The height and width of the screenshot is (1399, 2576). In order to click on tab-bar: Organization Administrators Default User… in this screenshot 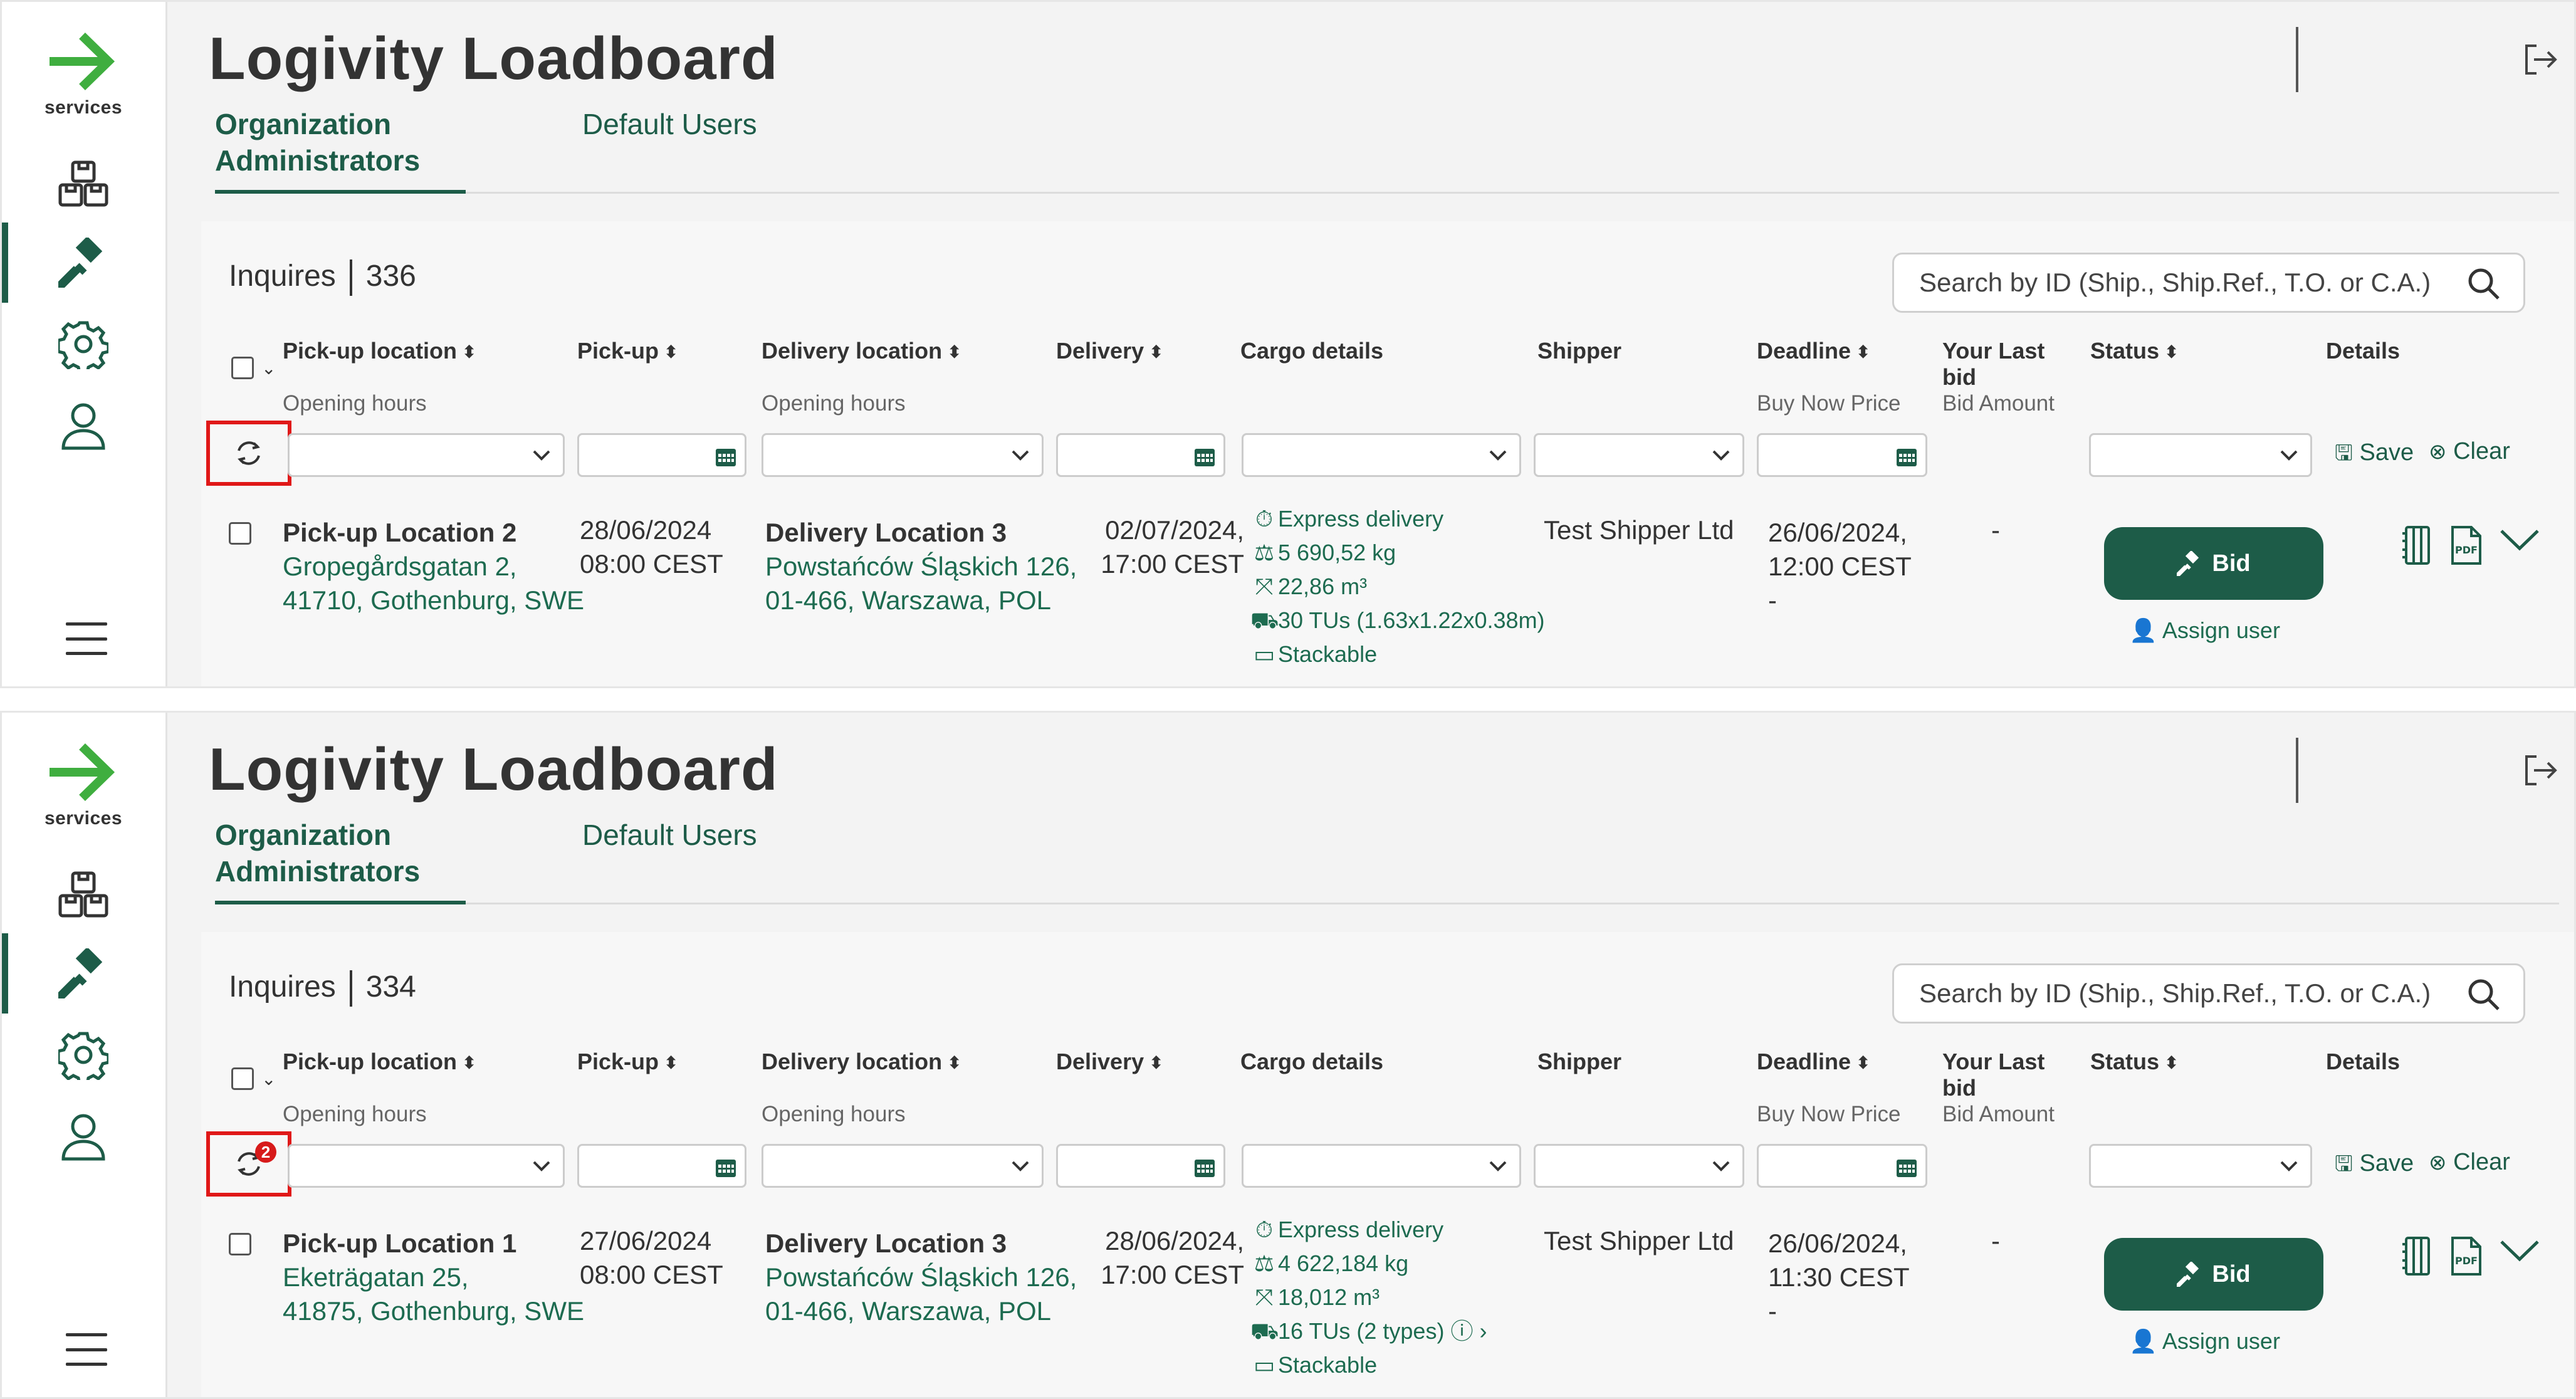, I will do `click(1387, 150)`.